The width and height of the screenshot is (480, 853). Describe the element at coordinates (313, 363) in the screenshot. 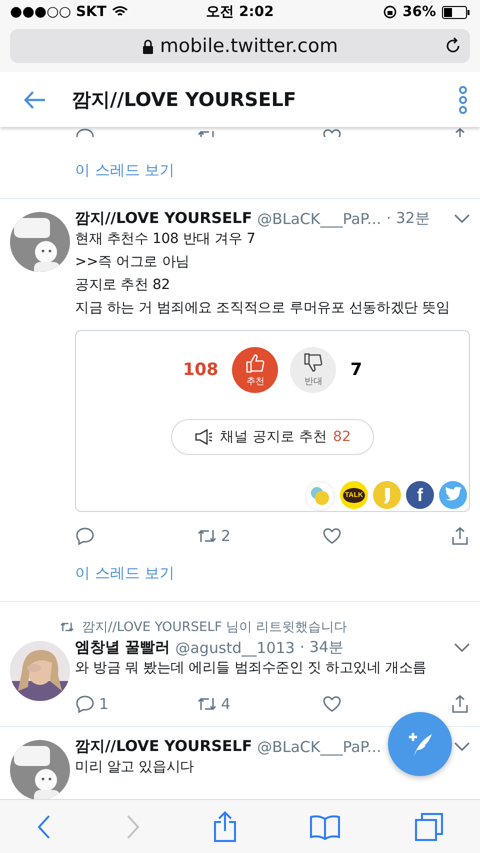

I see `thumbs-down-icon` at that location.